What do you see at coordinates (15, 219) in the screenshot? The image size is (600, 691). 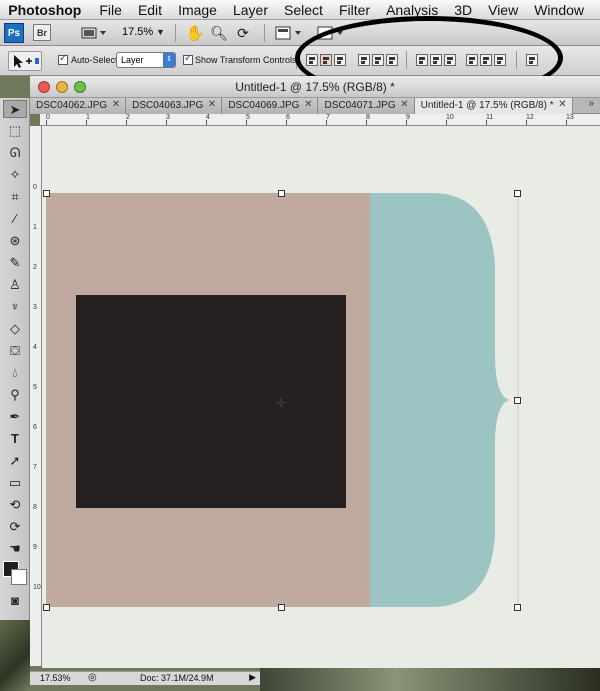 I see `eyedropper-icon: ⁄` at bounding box center [15, 219].